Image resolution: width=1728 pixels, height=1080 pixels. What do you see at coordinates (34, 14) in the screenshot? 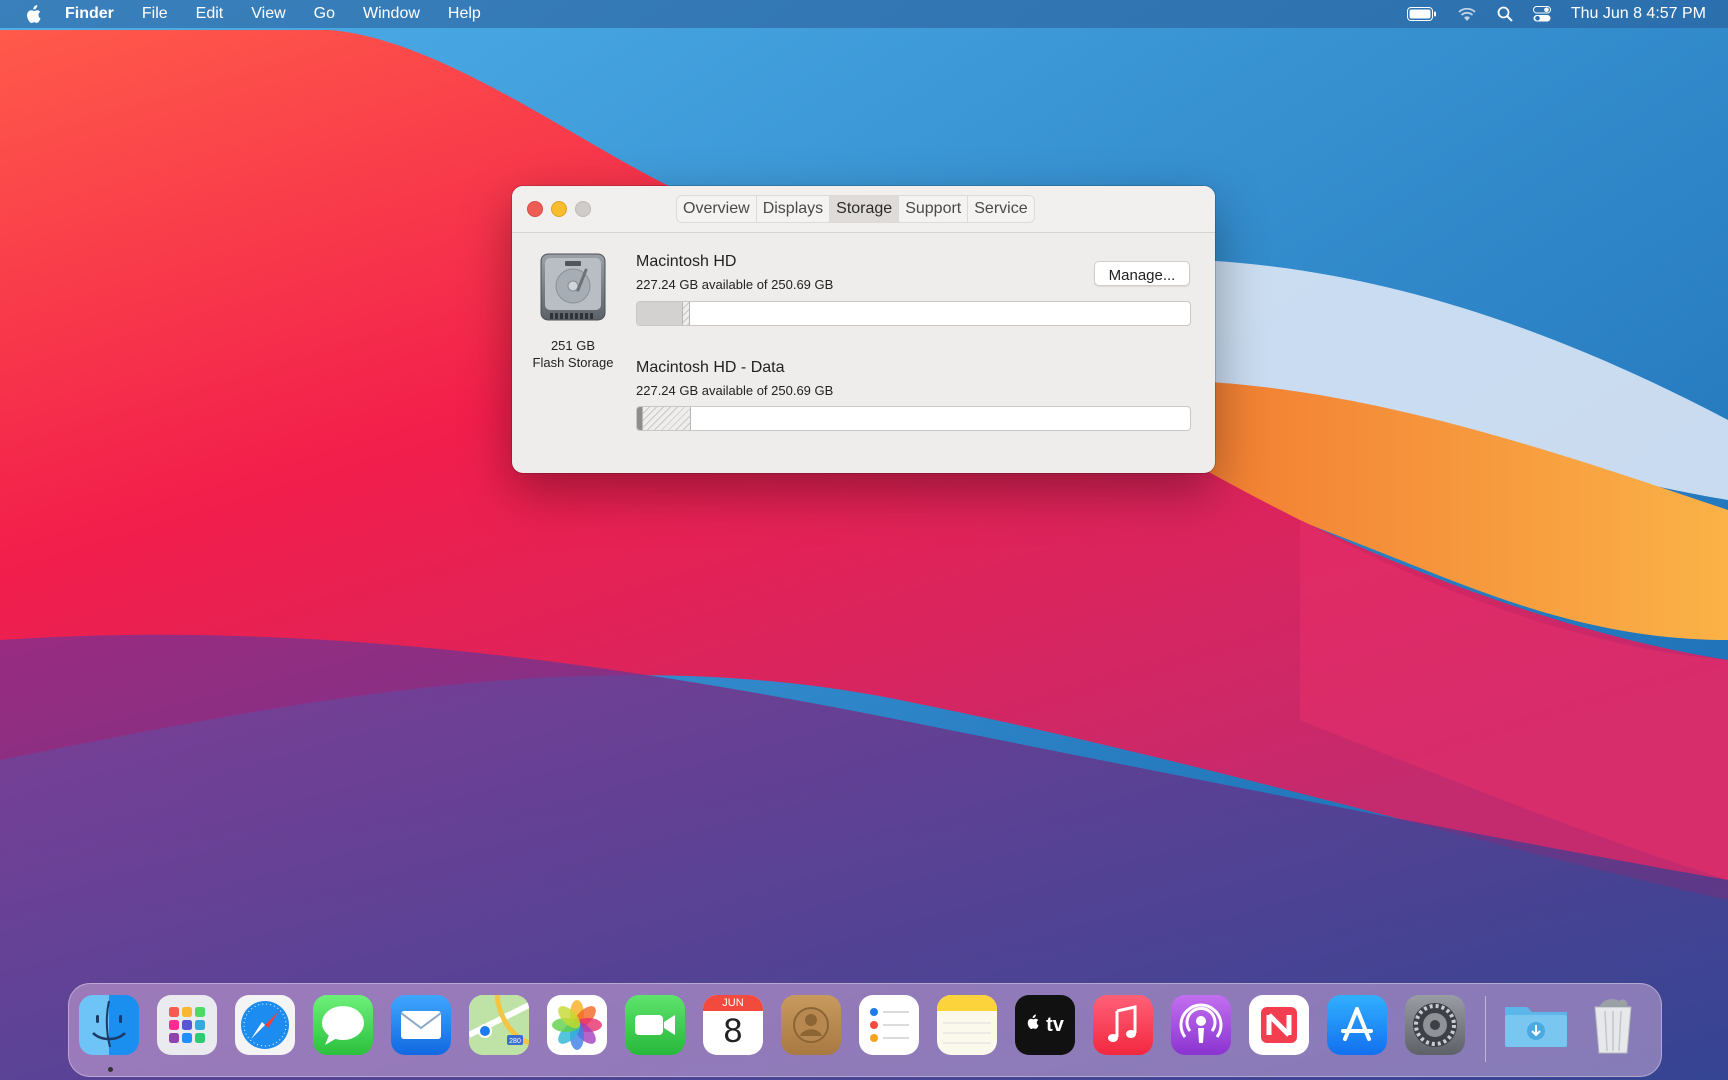
I see `apple-menu-icon` at bounding box center [34, 14].